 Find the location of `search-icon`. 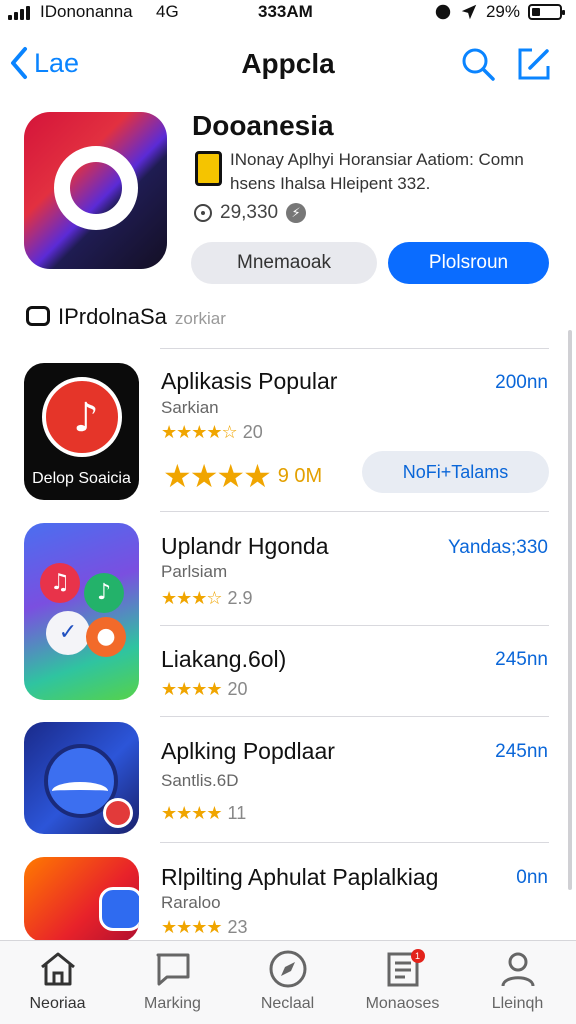

search-icon is located at coordinates (478, 64).